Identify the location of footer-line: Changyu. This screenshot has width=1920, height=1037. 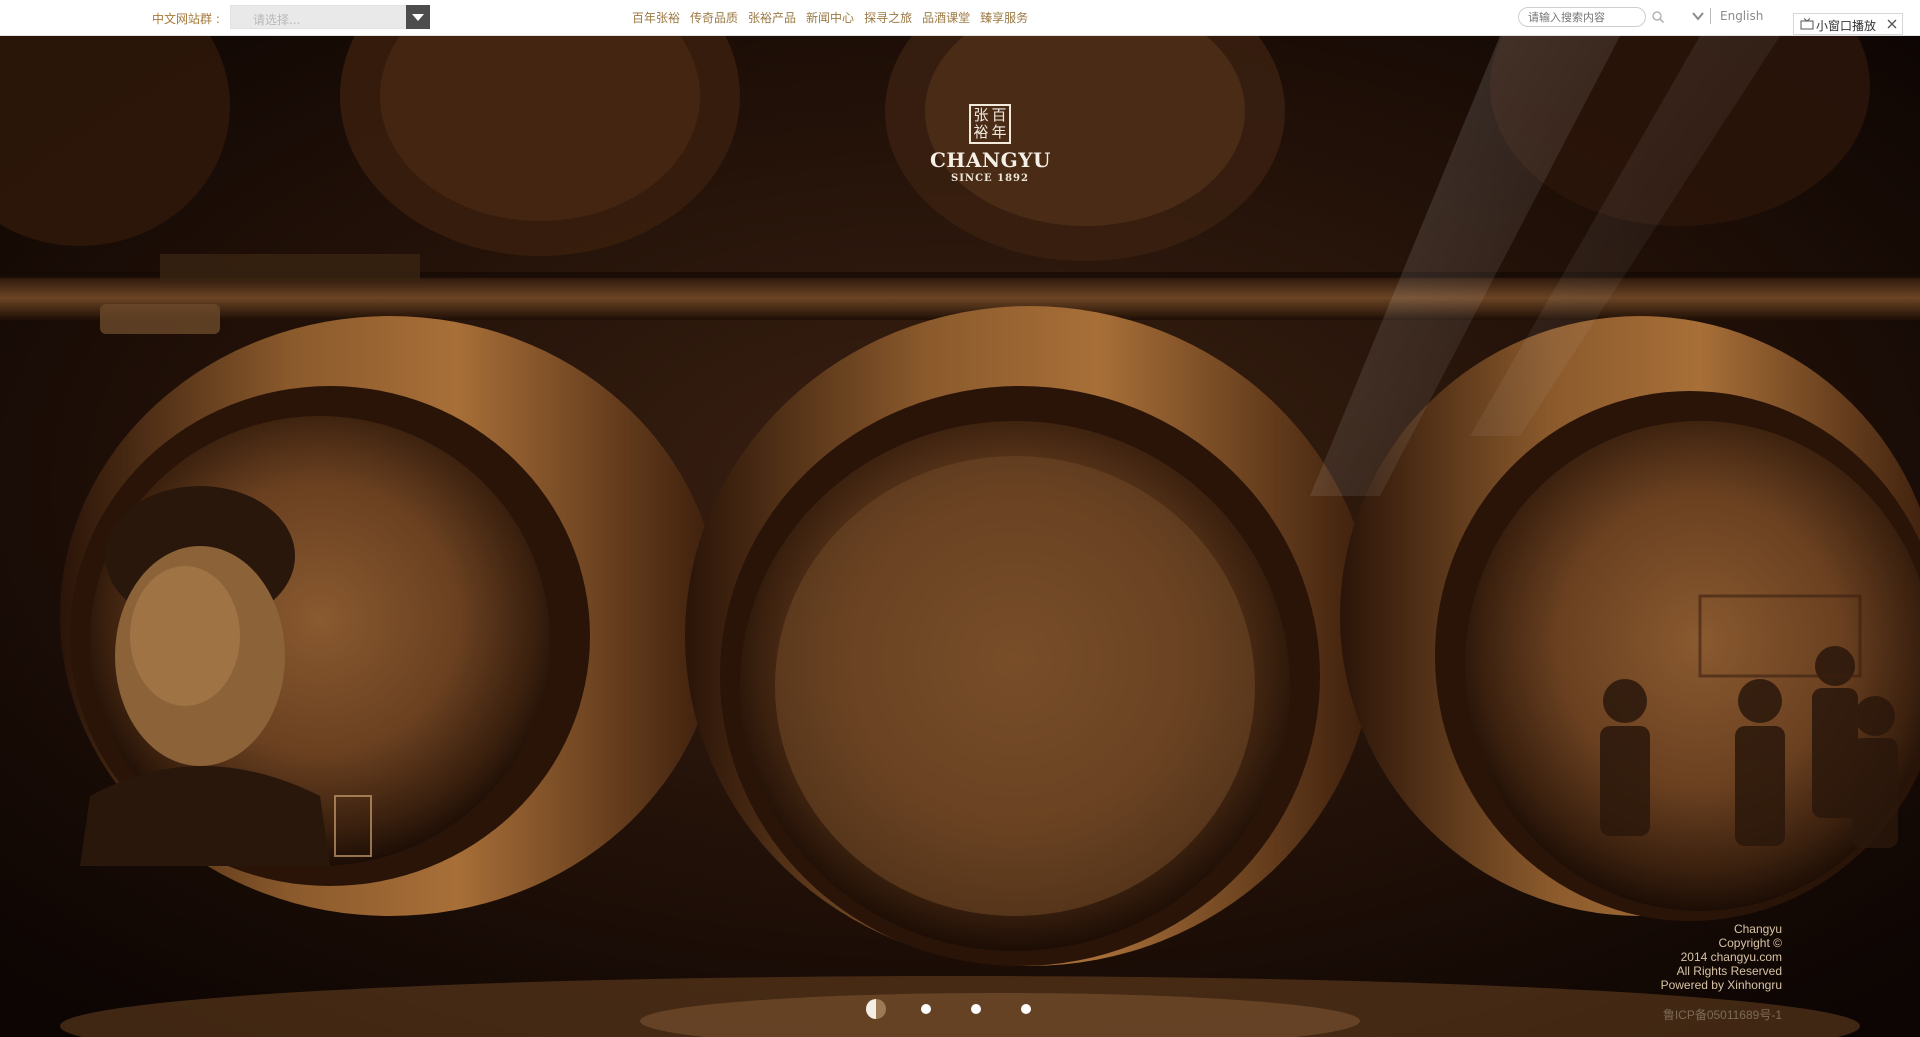
(1757, 929).